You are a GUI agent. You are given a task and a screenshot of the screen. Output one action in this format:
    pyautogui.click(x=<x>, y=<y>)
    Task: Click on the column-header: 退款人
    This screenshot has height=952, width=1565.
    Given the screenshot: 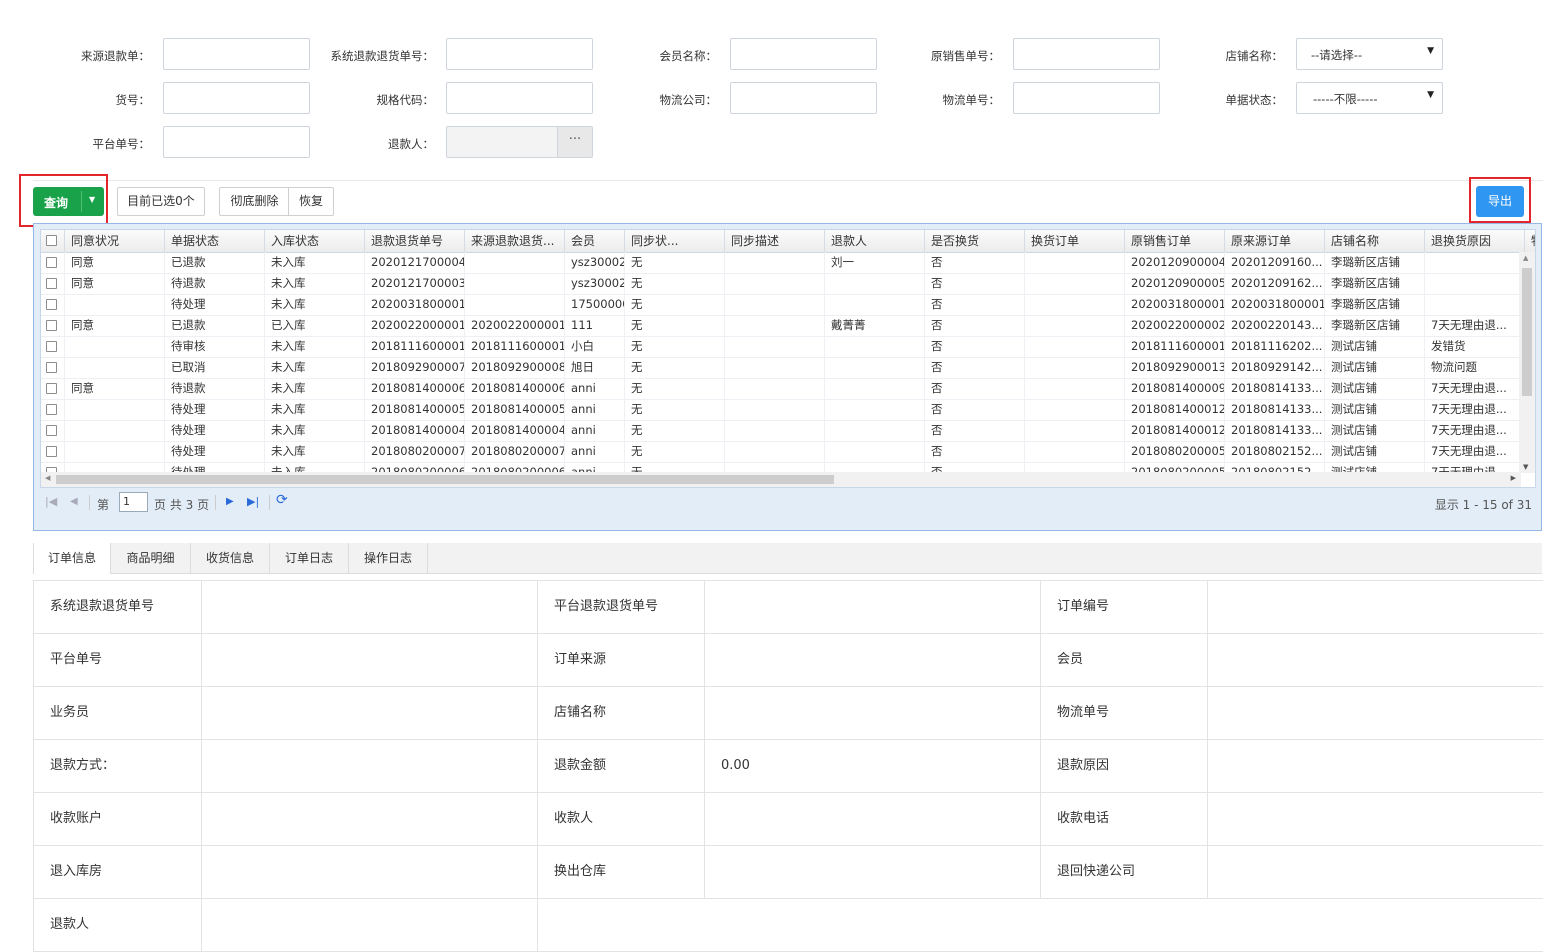 What is the action you would take?
    pyautogui.click(x=875, y=241)
    